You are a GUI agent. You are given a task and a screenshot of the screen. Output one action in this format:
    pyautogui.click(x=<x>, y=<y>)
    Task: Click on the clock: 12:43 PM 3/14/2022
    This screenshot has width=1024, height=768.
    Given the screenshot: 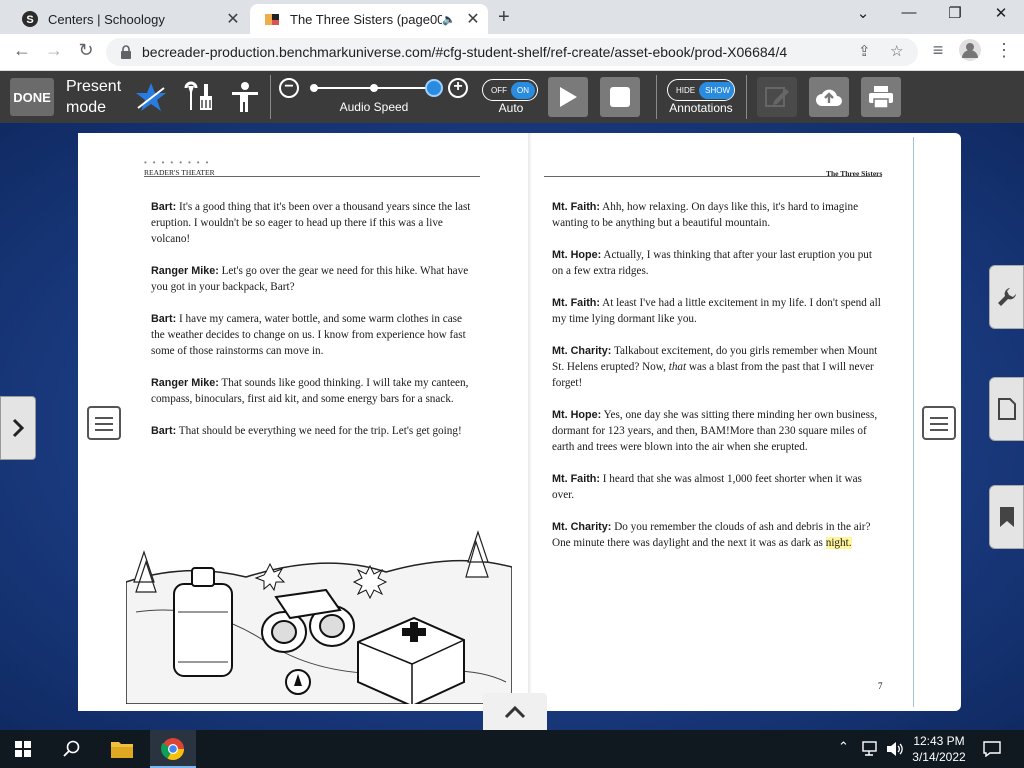 What is the action you would take?
    pyautogui.click(x=939, y=749)
    